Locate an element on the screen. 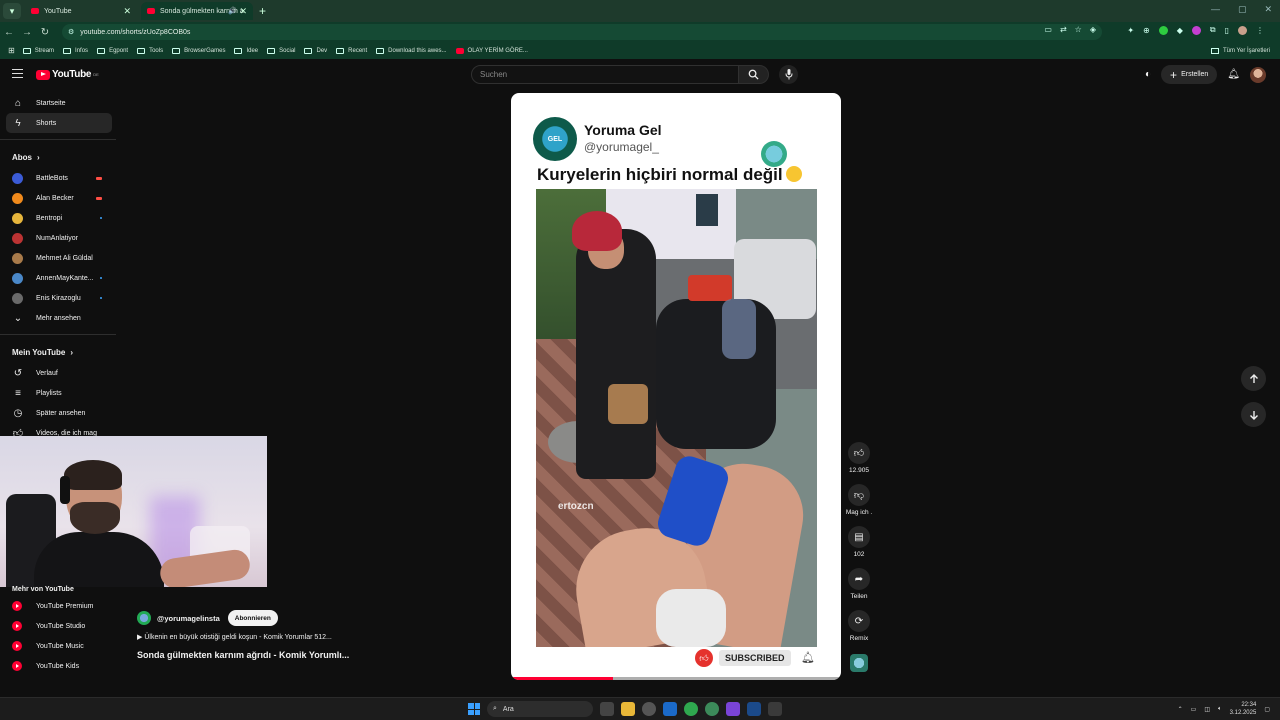 Image resolution: width=1280 pixels, height=720 pixels. notifications-icon: ▢ is located at coordinates (1267, 709).